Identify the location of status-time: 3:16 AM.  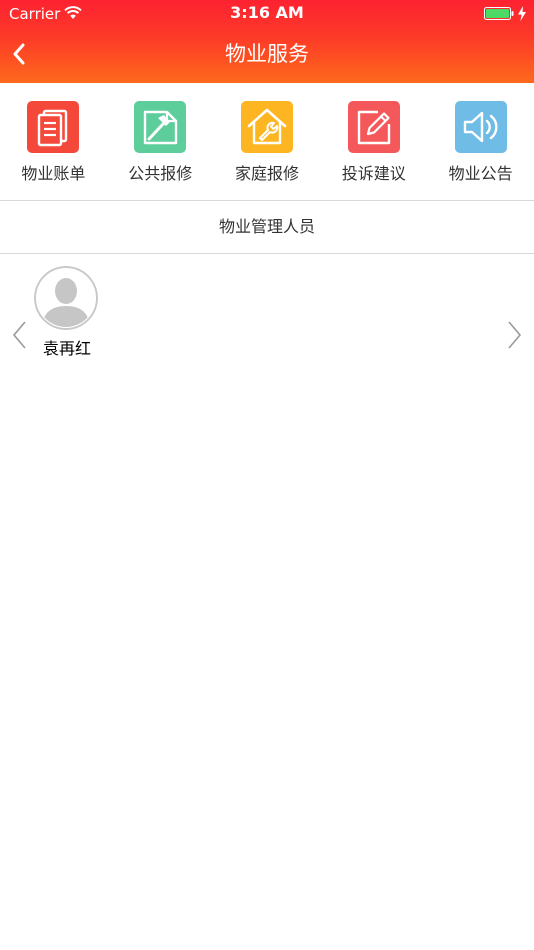
(267, 12).